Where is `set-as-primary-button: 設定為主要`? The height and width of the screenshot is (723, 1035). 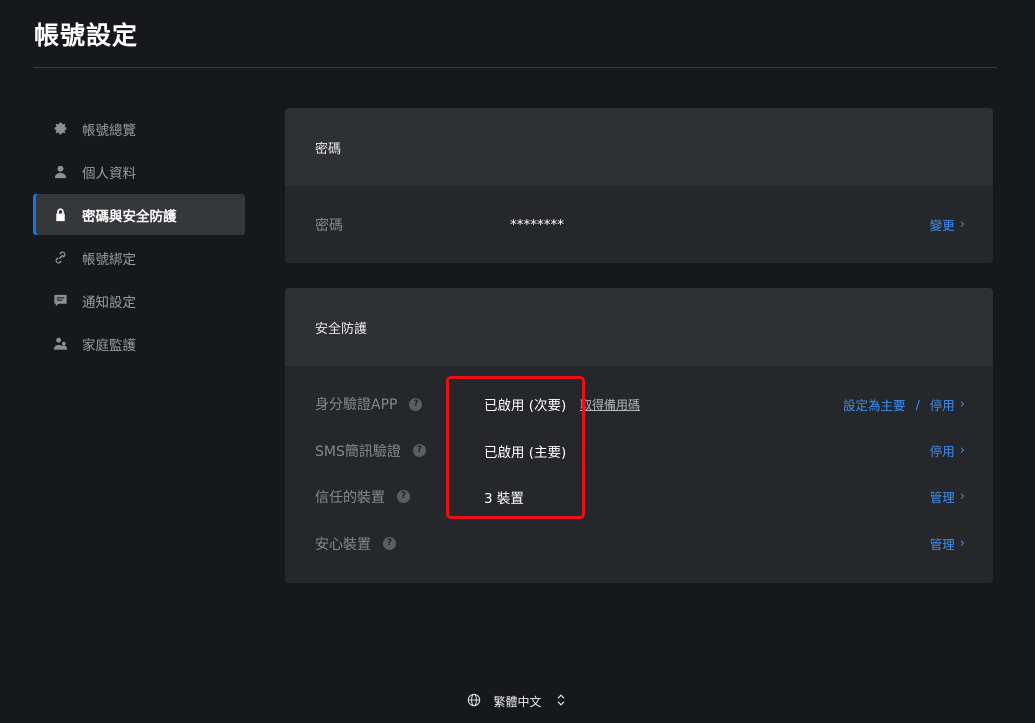 set-as-primary-button: 設定為主要 is located at coordinates (874, 404).